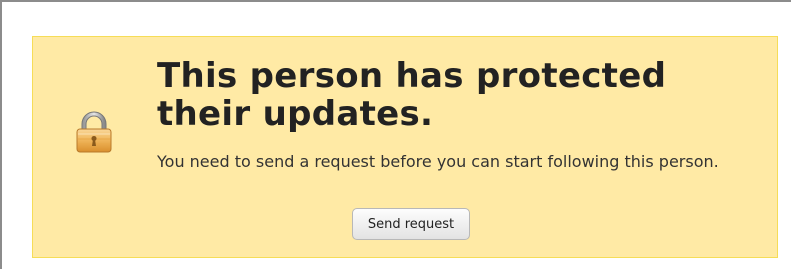 This screenshot has height=269, width=791. I want to click on send-request-button: Send request, so click(411, 224).